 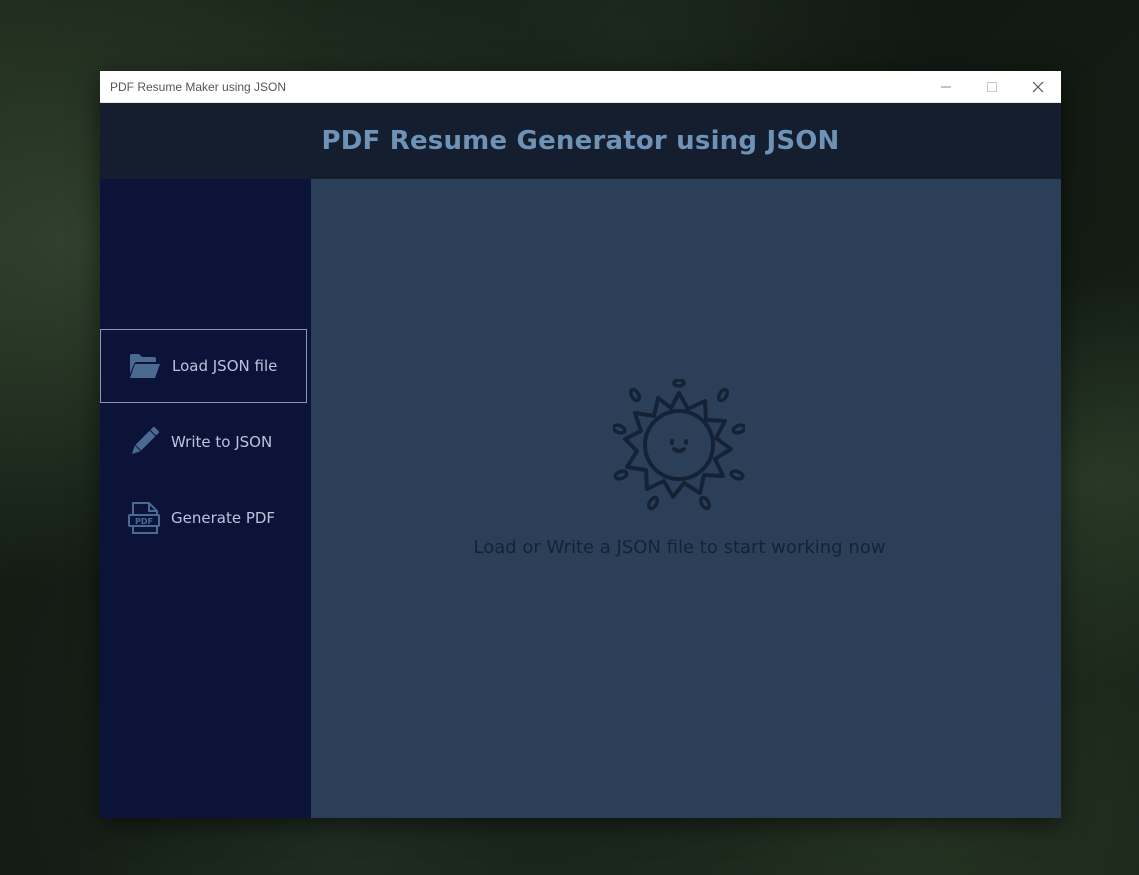 I want to click on sidebar-item-label: Load JSON file, so click(x=225, y=366).